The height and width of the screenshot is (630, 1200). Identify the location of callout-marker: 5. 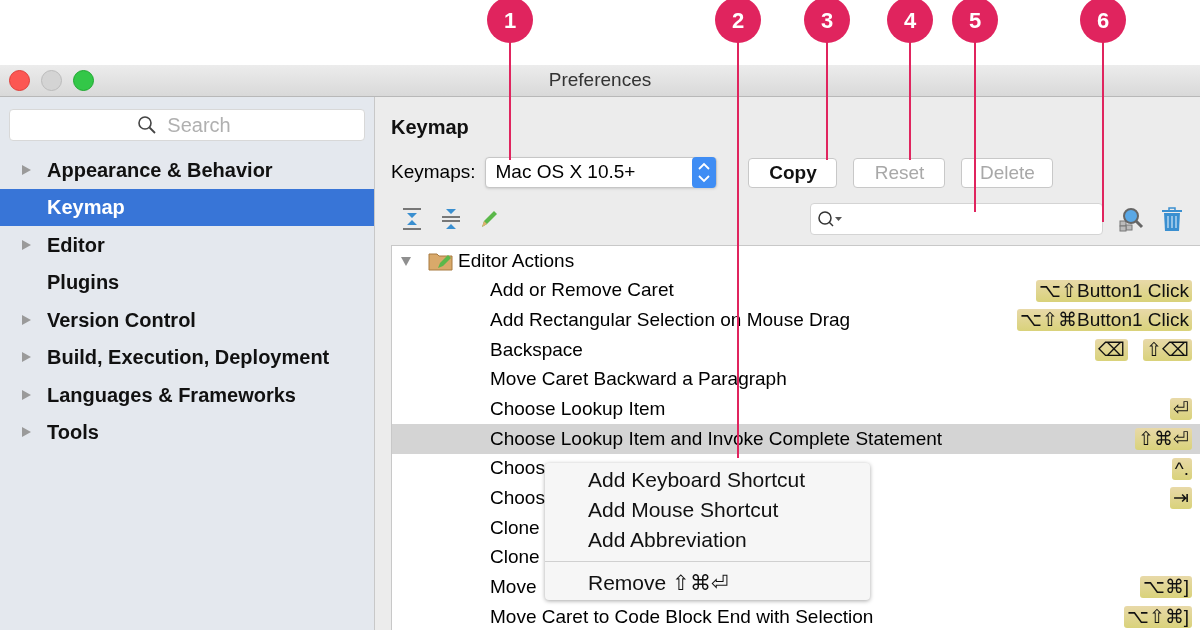
(975, 21).